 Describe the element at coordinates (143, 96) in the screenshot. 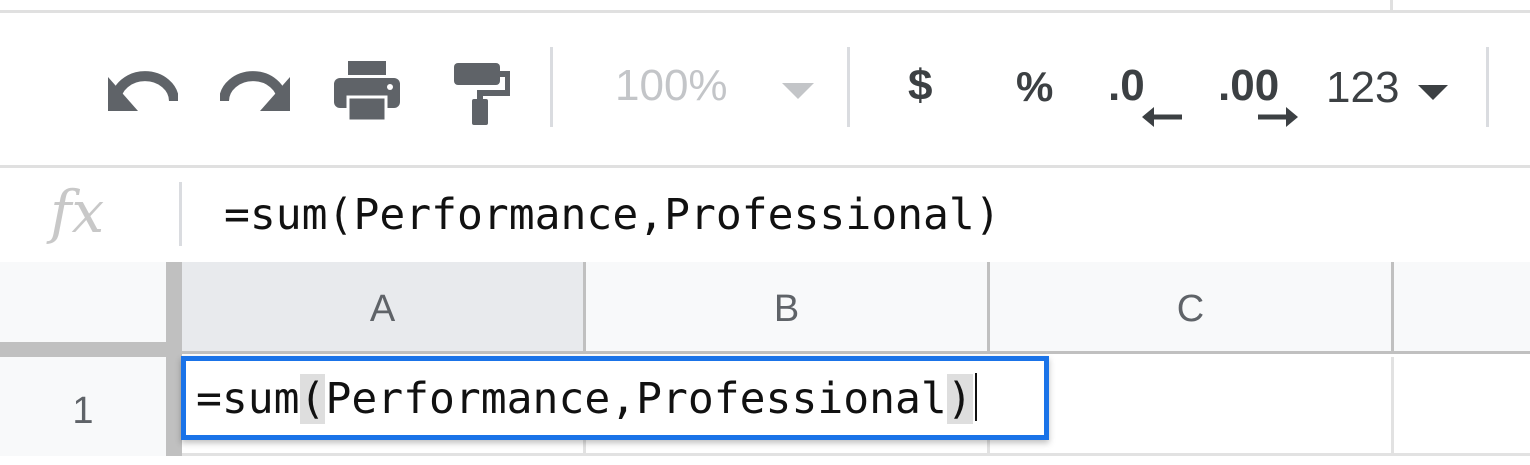

I see `undo-icon` at that location.